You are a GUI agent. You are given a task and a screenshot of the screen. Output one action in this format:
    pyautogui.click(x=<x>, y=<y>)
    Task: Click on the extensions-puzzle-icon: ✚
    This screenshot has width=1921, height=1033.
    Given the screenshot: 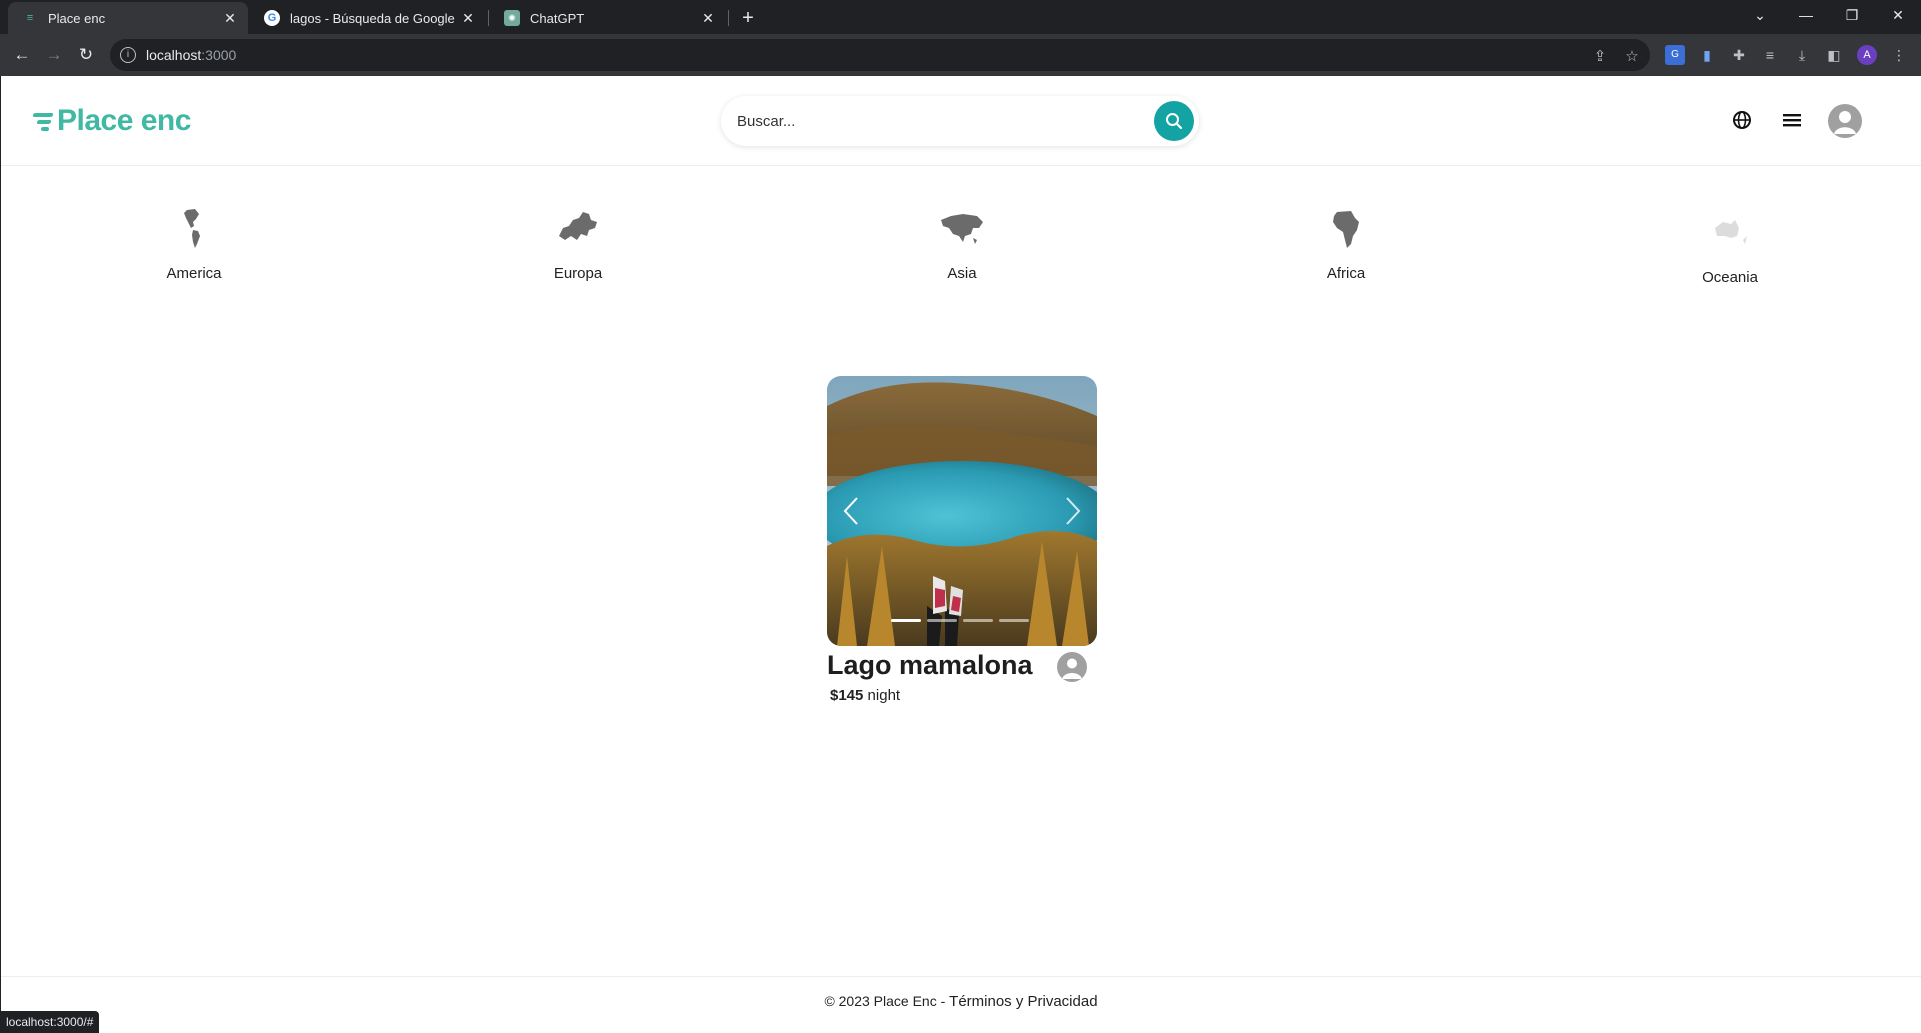 What is the action you would take?
    pyautogui.click(x=1739, y=55)
    